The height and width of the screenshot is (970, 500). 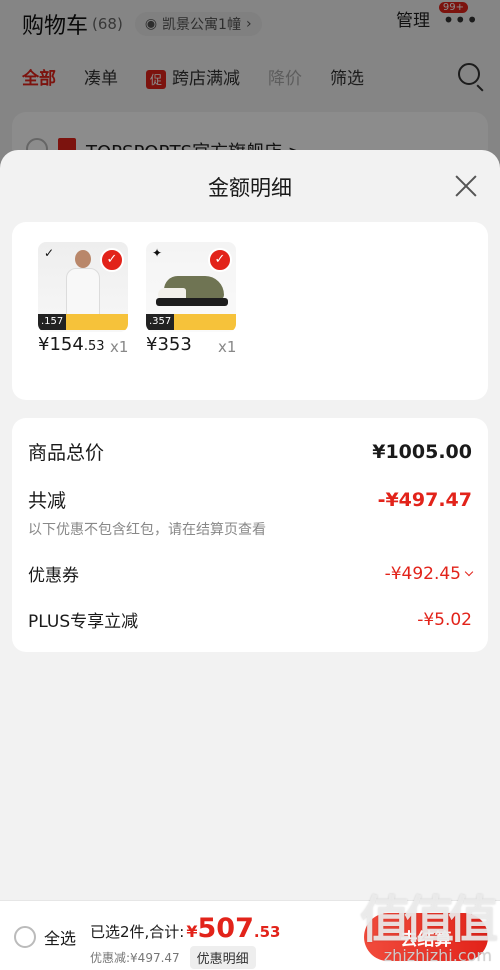 What do you see at coordinates (227, 347) in the screenshot?
I see `item-2-qty: x1` at bounding box center [227, 347].